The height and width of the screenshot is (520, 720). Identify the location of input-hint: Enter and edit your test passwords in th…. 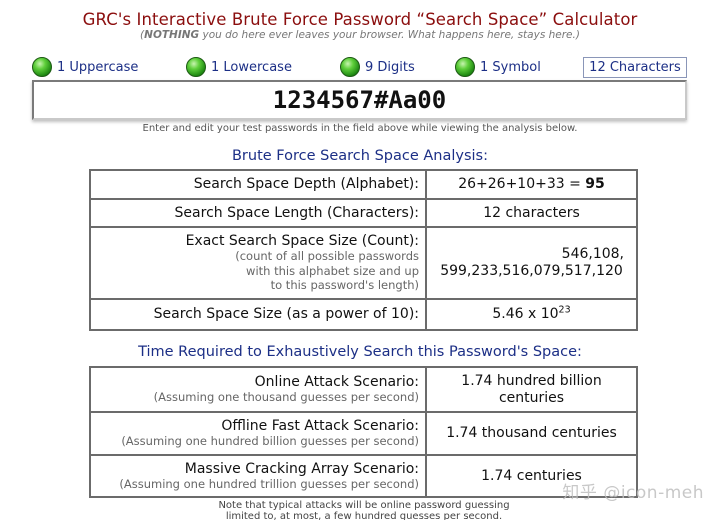
(360, 128).